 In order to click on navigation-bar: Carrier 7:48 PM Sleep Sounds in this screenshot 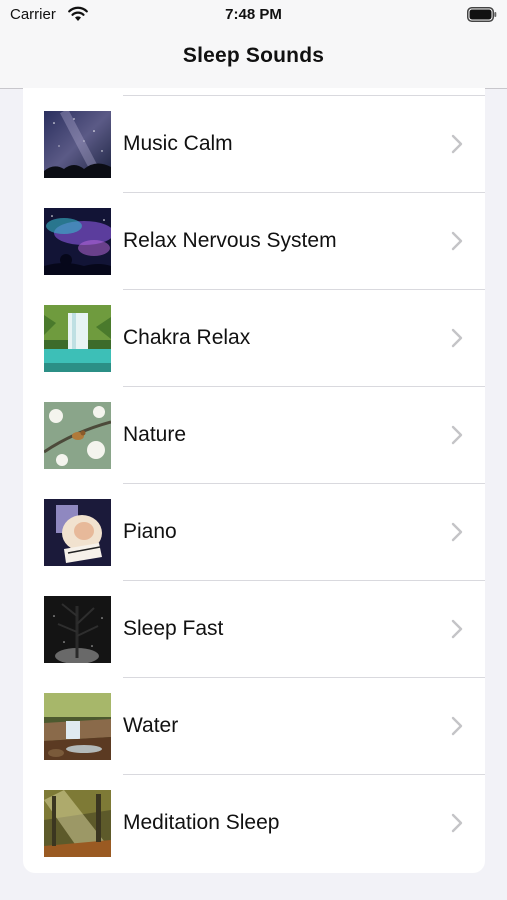, I will do `click(253, 44)`.